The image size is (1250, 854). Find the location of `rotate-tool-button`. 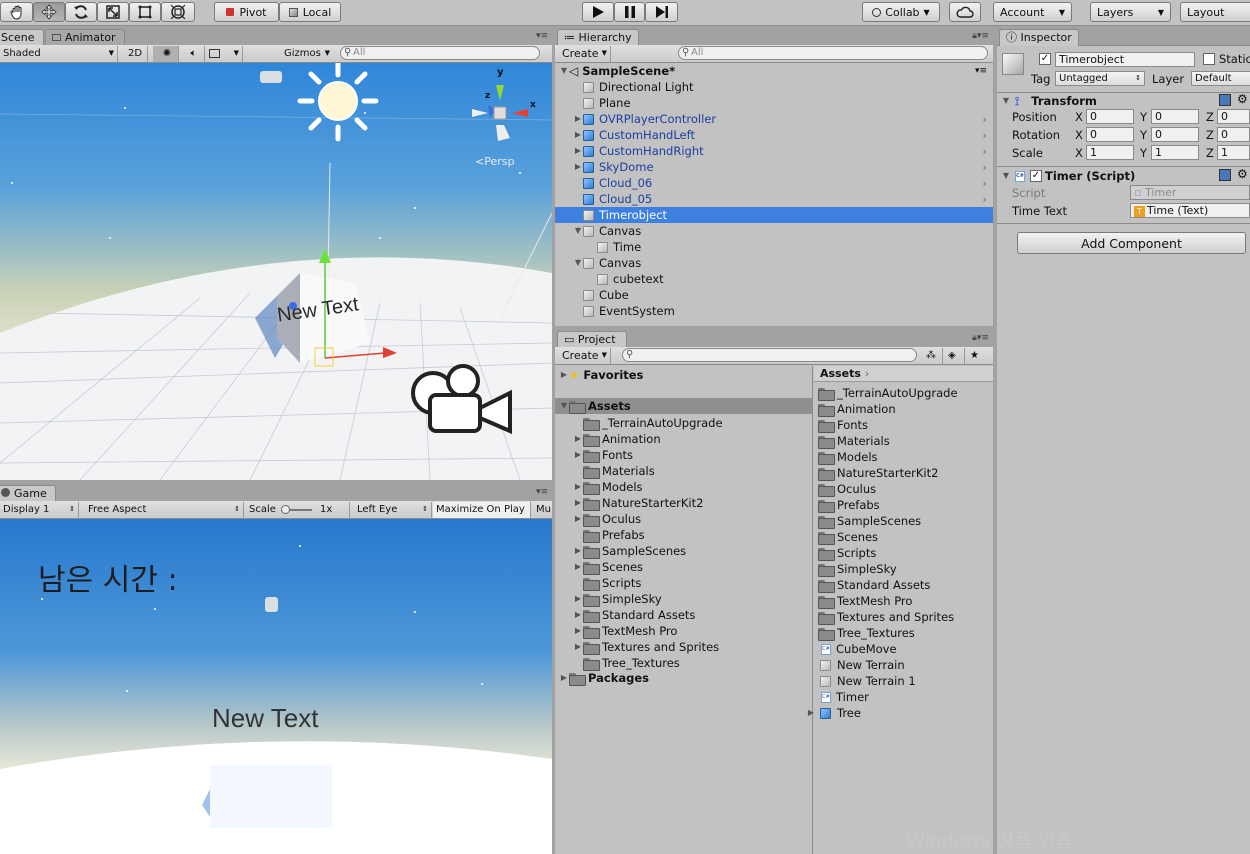

rotate-tool-button is located at coordinates (81, 12).